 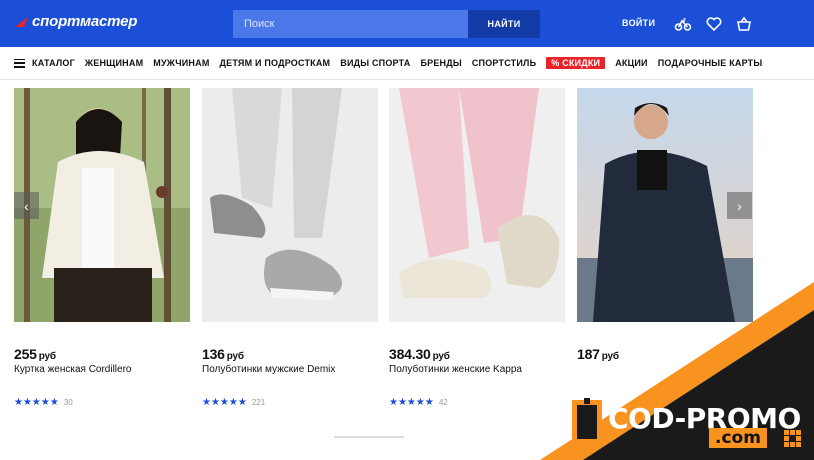 What do you see at coordinates (114, 63) in the screenshot?
I see `nav-item-women: ЖЕНЩИНАМ` at bounding box center [114, 63].